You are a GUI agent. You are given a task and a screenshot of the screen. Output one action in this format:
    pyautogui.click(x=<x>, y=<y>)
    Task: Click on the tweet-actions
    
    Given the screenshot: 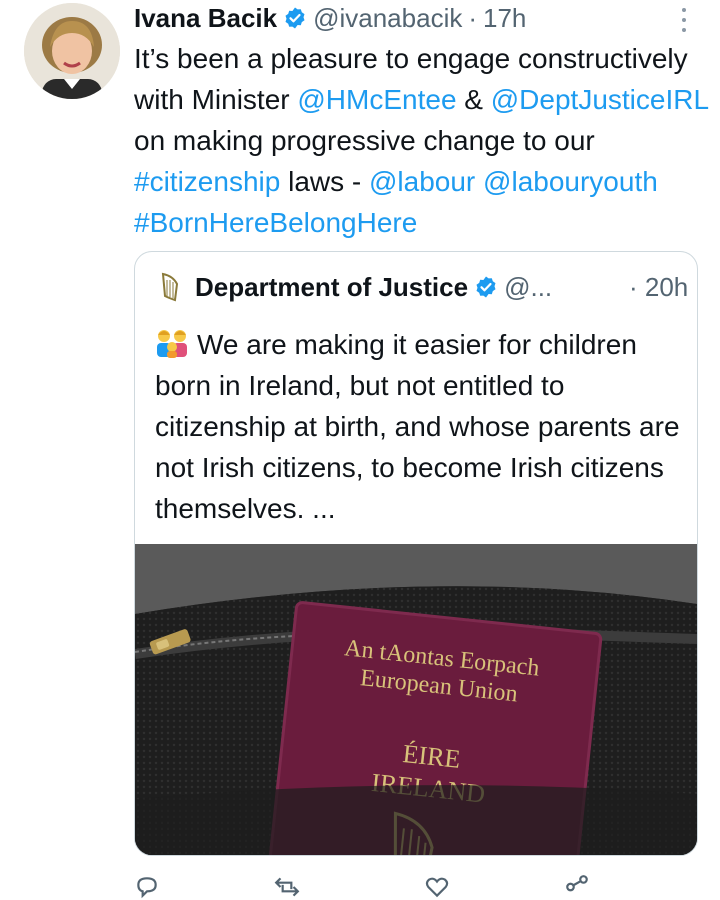 What is the action you would take?
    pyautogui.click(x=414, y=886)
    